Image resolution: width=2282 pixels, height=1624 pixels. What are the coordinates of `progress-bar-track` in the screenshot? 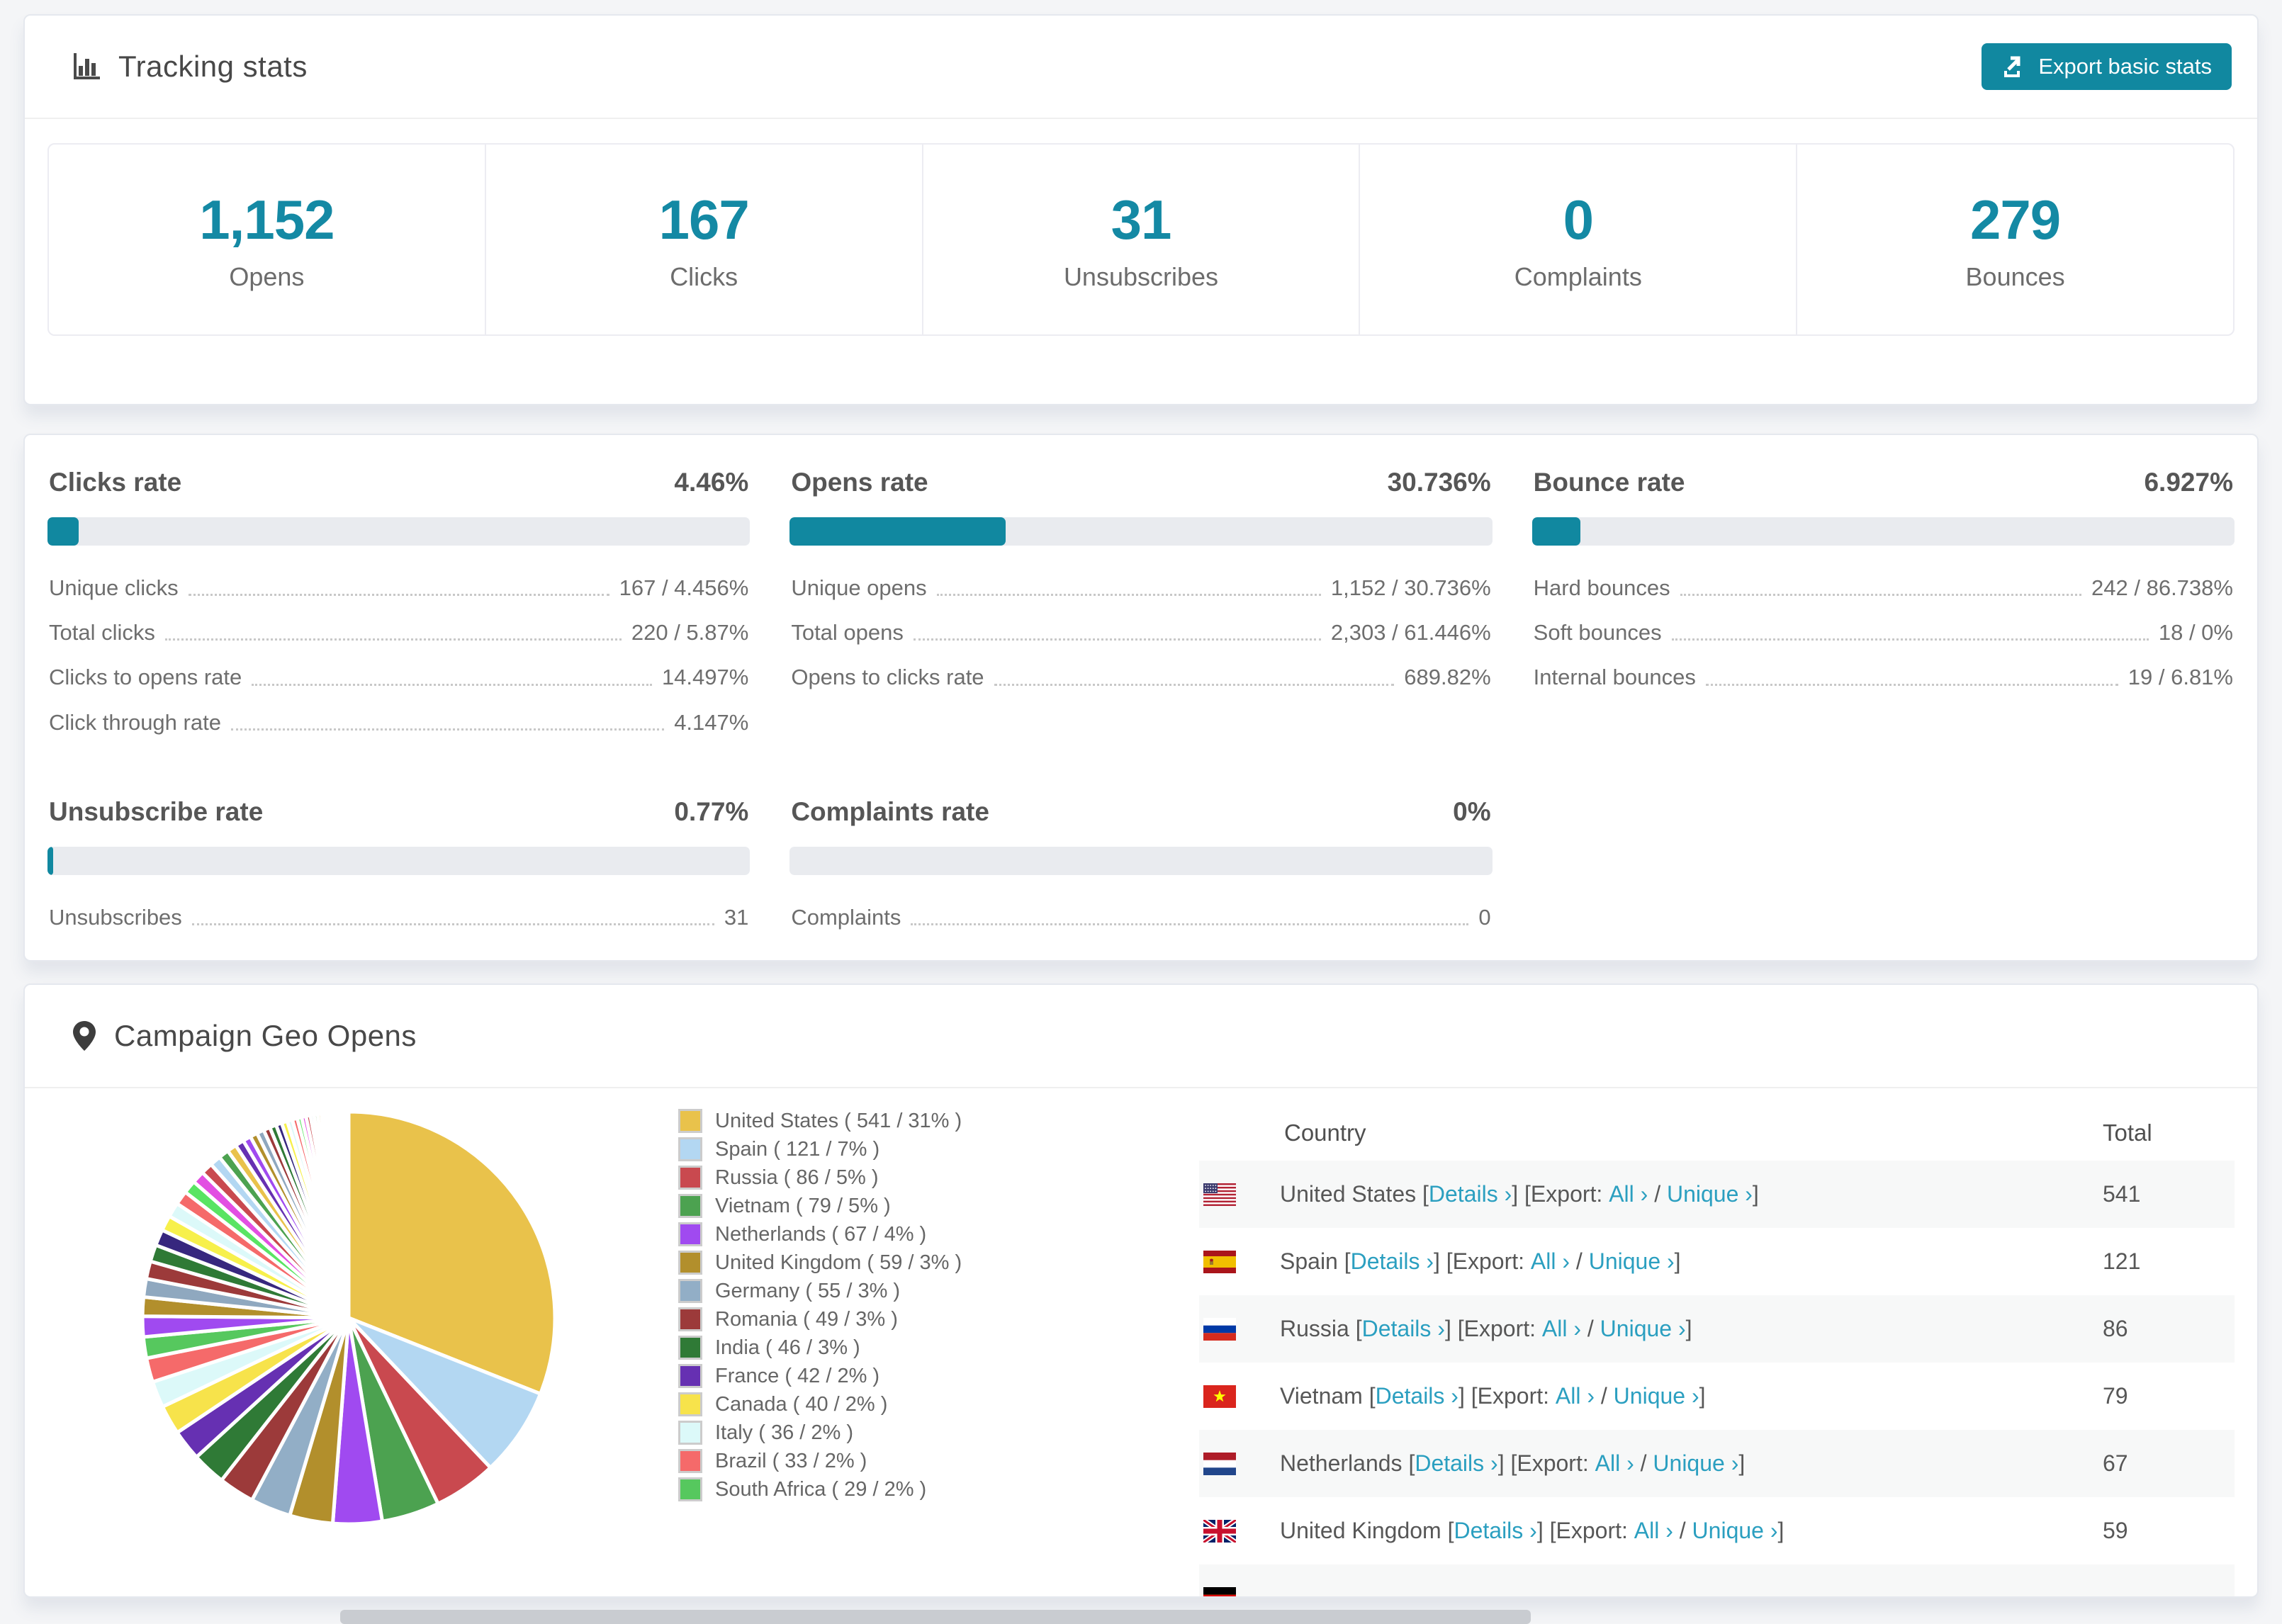 It's located at (399, 531).